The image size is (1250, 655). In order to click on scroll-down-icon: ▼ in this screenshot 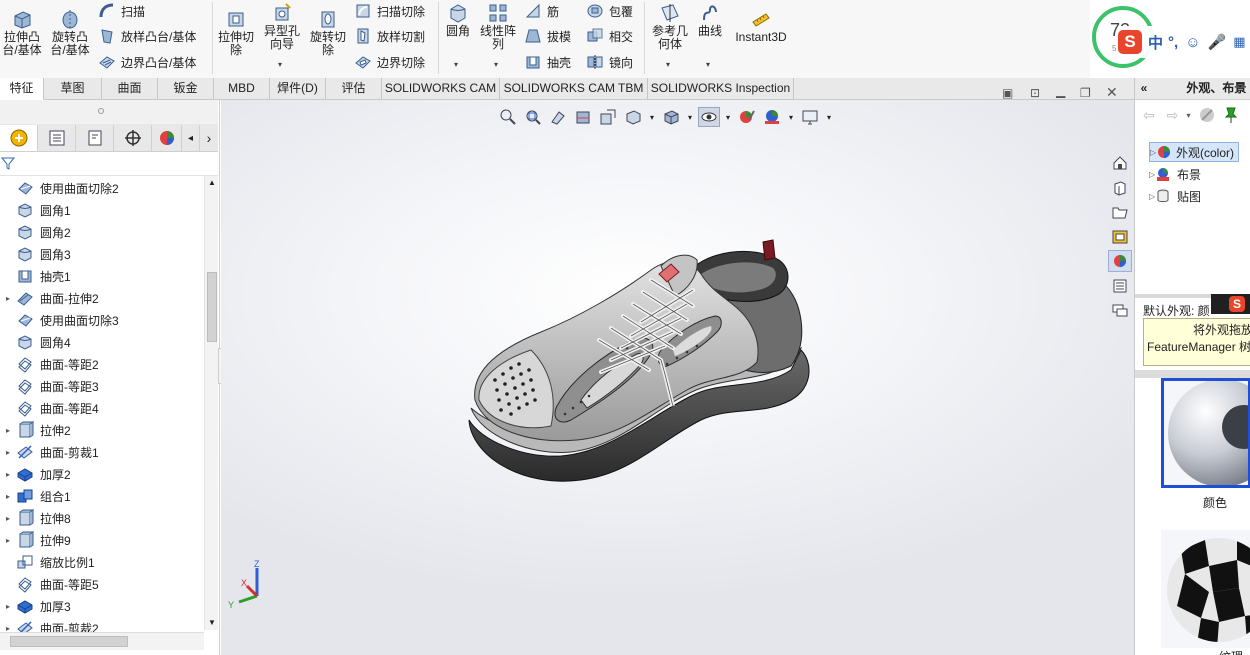, I will do `click(212, 622)`.